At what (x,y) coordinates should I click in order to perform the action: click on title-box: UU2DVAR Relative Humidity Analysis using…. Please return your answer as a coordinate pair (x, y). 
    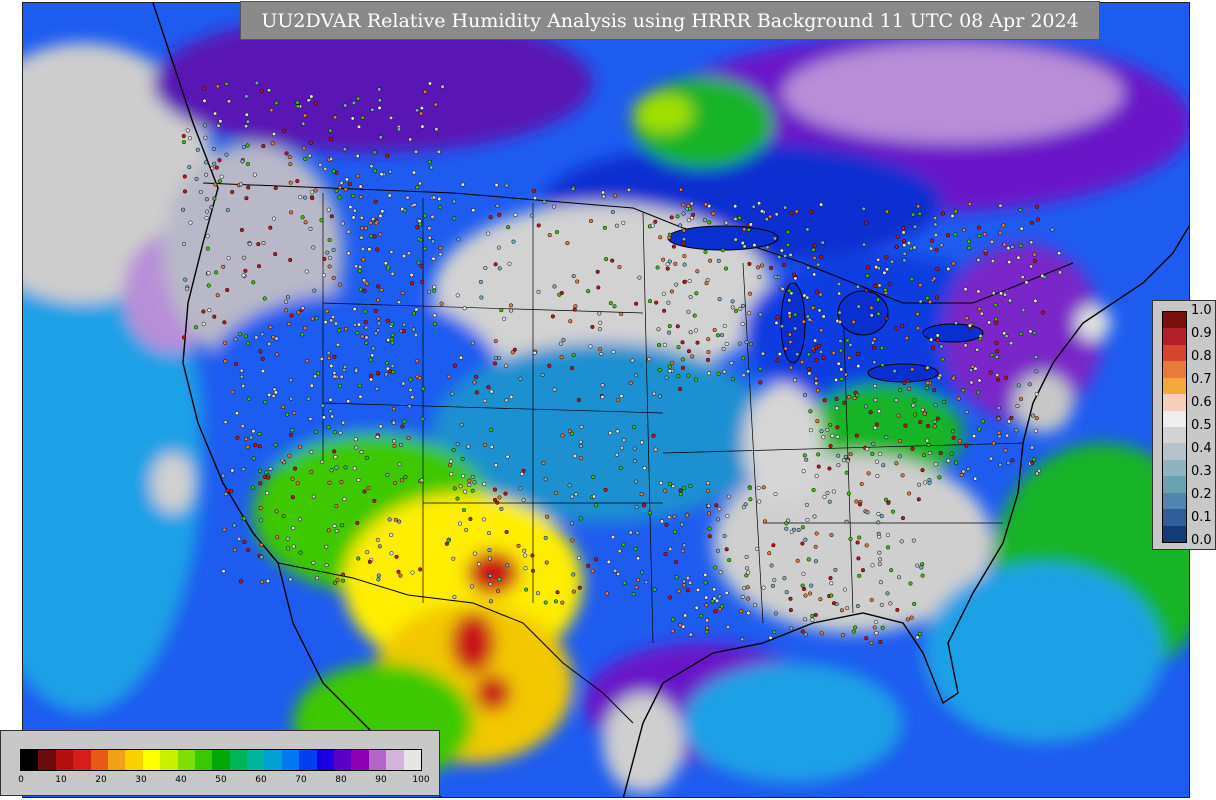
    Looking at the image, I should click on (670, 20).